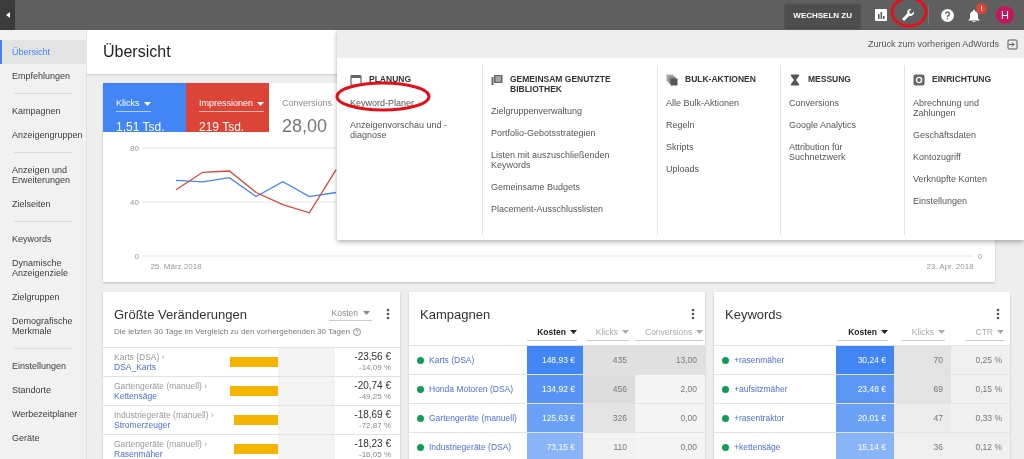 The height and width of the screenshot is (459, 1024). What do you see at coordinates (570, 160) in the screenshot?
I see `menu-item: Listen mit auszuschließenden Keywords` at bounding box center [570, 160].